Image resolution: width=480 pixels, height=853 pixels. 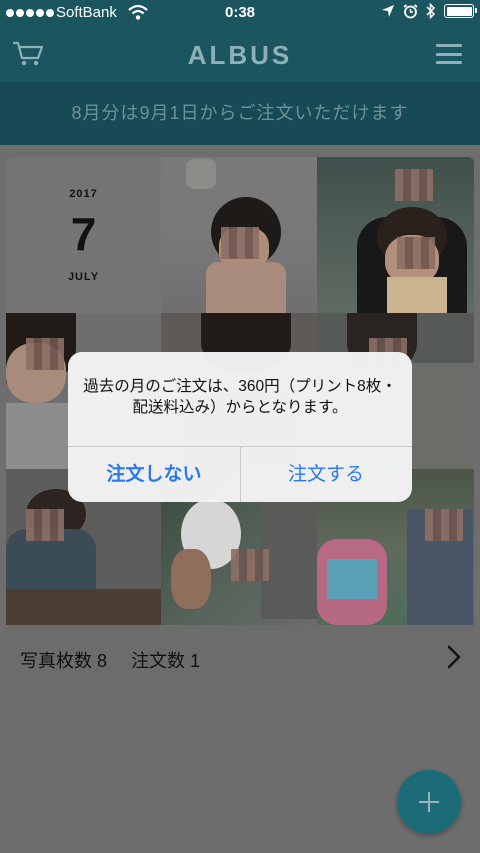 I want to click on alarm-clock-icon, so click(x=410, y=10).